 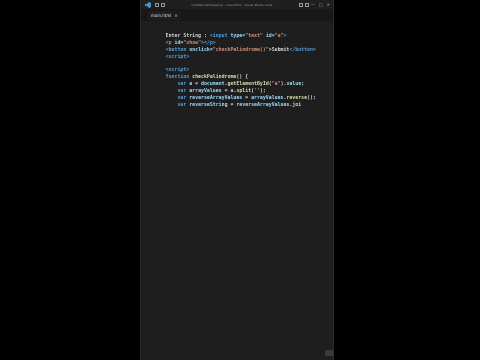 I want to click on layout-controls, so click(x=303, y=4).